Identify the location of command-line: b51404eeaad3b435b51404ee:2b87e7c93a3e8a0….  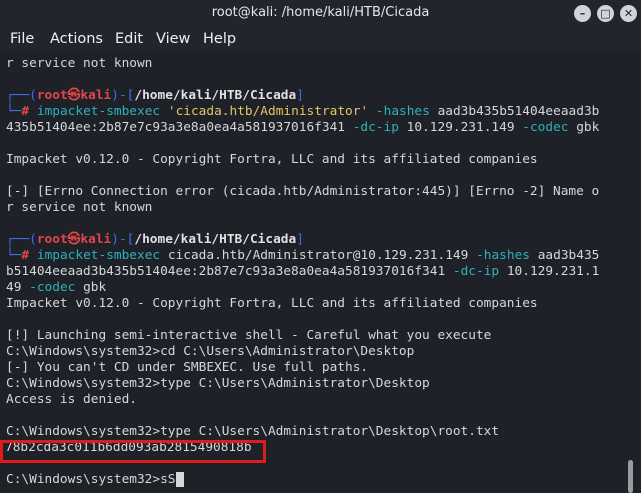
(321, 272).